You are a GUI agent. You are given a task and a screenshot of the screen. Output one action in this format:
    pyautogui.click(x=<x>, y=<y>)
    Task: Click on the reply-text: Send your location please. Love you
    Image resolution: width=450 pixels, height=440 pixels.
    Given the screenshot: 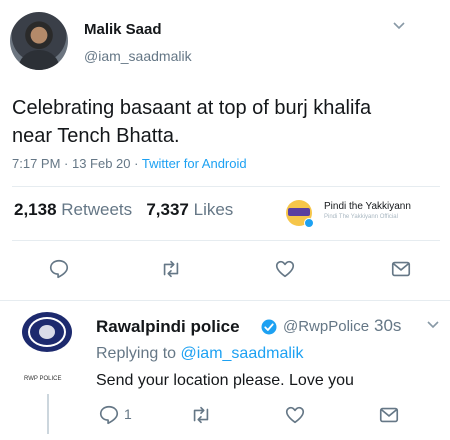 What is the action you would take?
    pyautogui.click(x=225, y=380)
    